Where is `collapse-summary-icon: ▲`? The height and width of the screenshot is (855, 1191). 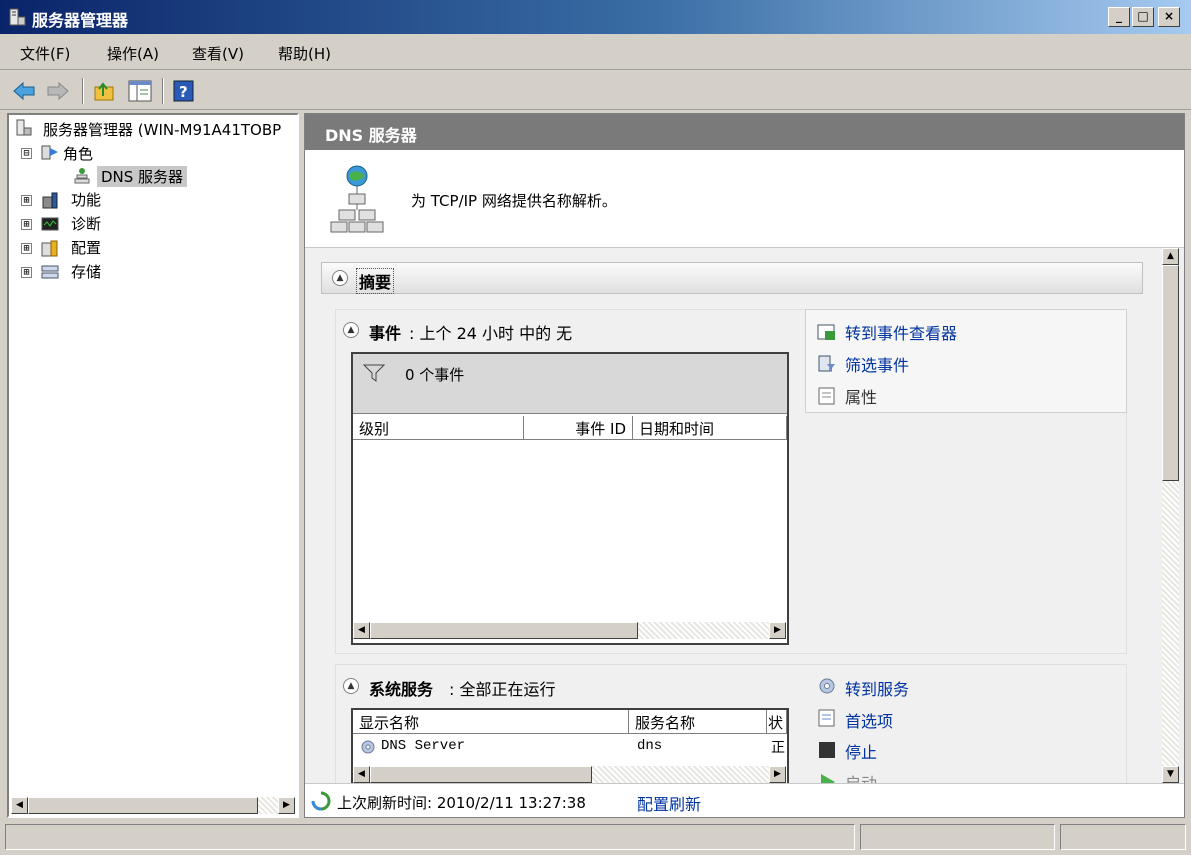 collapse-summary-icon: ▲ is located at coordinates (340, 278).